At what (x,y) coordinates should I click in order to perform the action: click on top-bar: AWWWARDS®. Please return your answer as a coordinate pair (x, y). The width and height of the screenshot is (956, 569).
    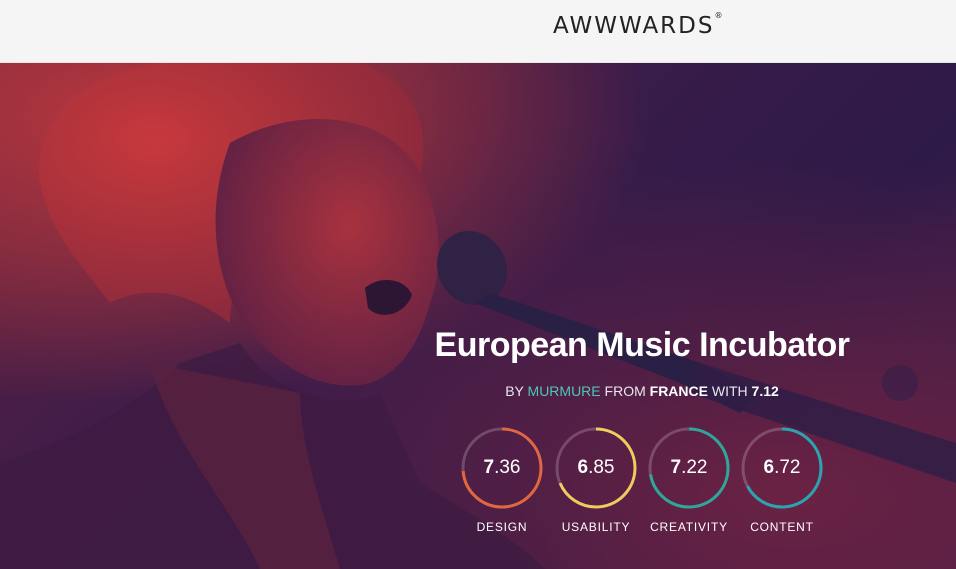
    Looking at the image, I should click on (478, 31).